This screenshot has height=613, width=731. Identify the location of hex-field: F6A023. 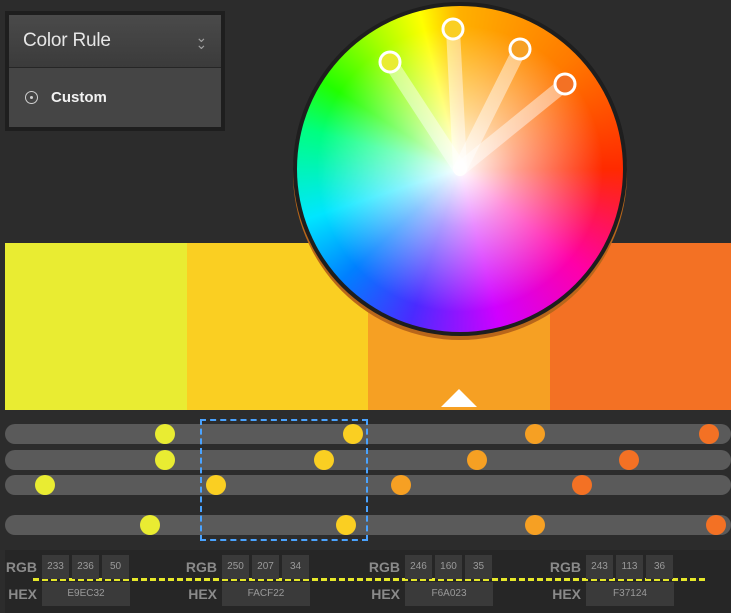
(449, 594).